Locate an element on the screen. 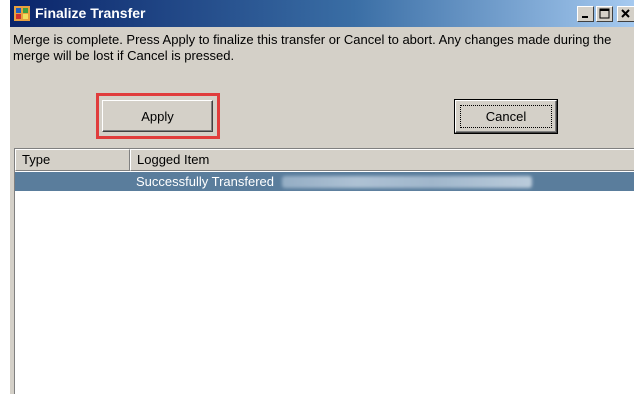  cancel-button-label: Cancel is located at coordinates (506, 116).